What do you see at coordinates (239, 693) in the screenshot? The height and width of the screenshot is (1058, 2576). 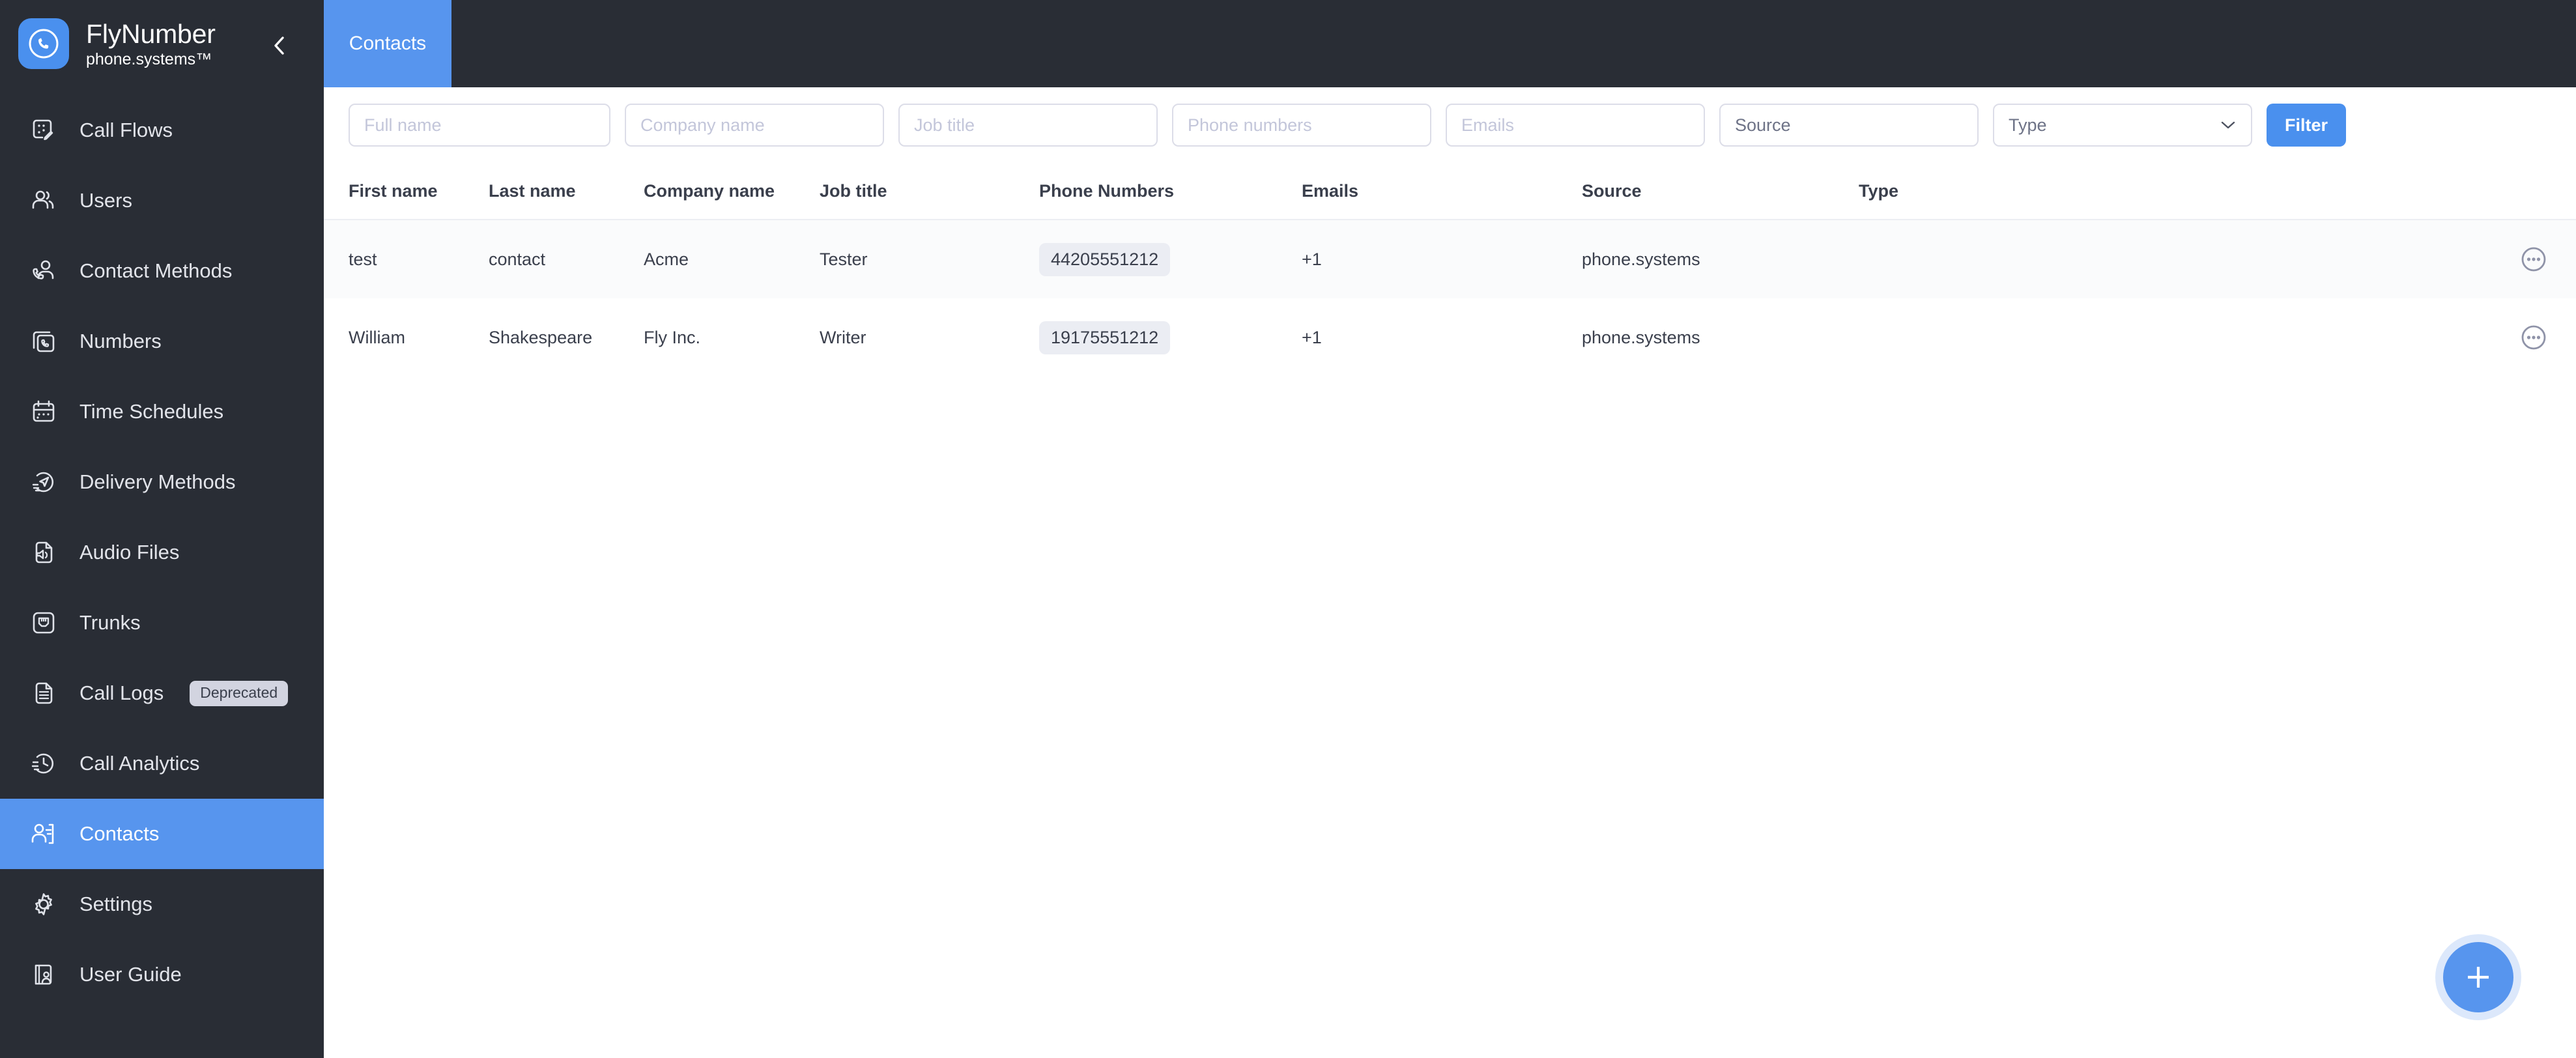 I see `status-badge: Deprecated` at bounding box center [239, 693].